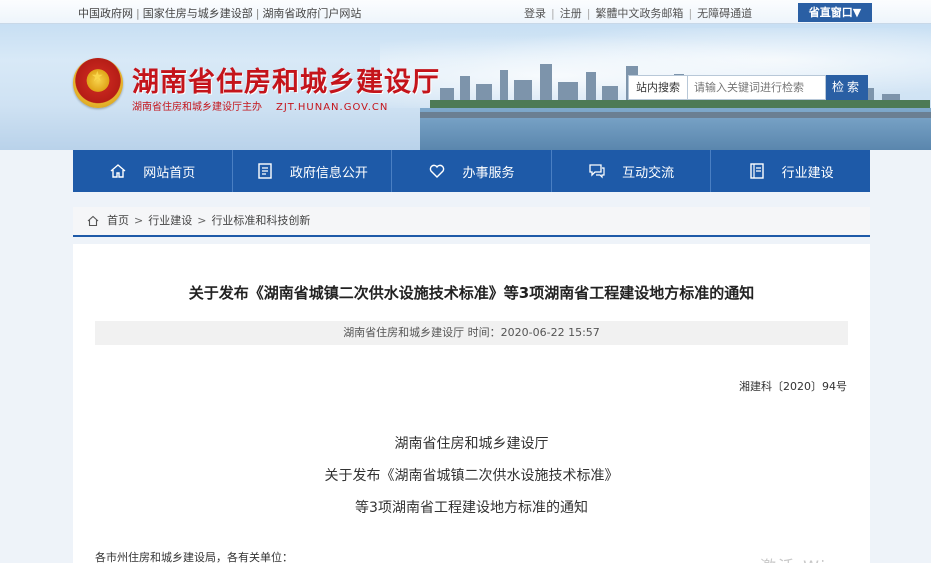 The width and height of the screenshot is (931, 563). I want to click on traditional-chinese-link: 繁體中文, so click(617, 13).